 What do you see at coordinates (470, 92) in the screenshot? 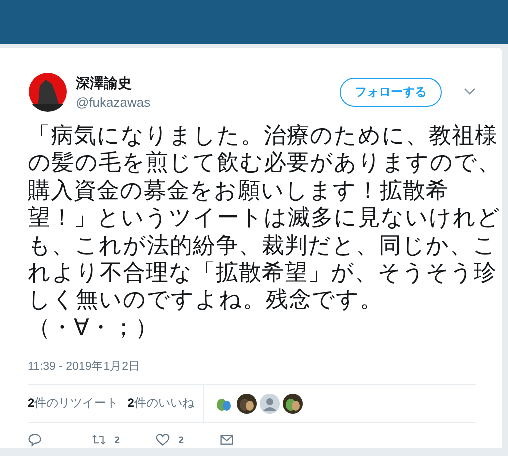
I see `chevron-down-icon` at bounding box center [470, 92].